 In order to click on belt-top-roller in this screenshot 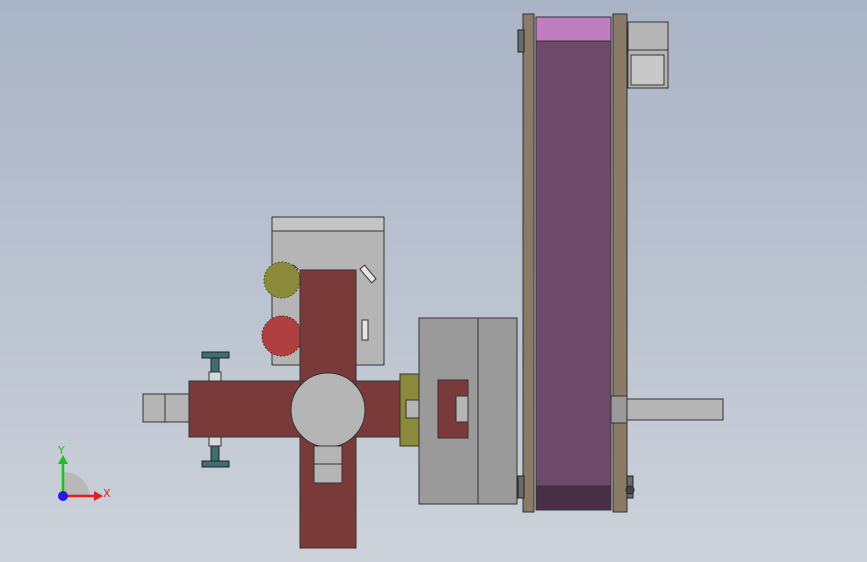, I will do `click(573, 29)`.